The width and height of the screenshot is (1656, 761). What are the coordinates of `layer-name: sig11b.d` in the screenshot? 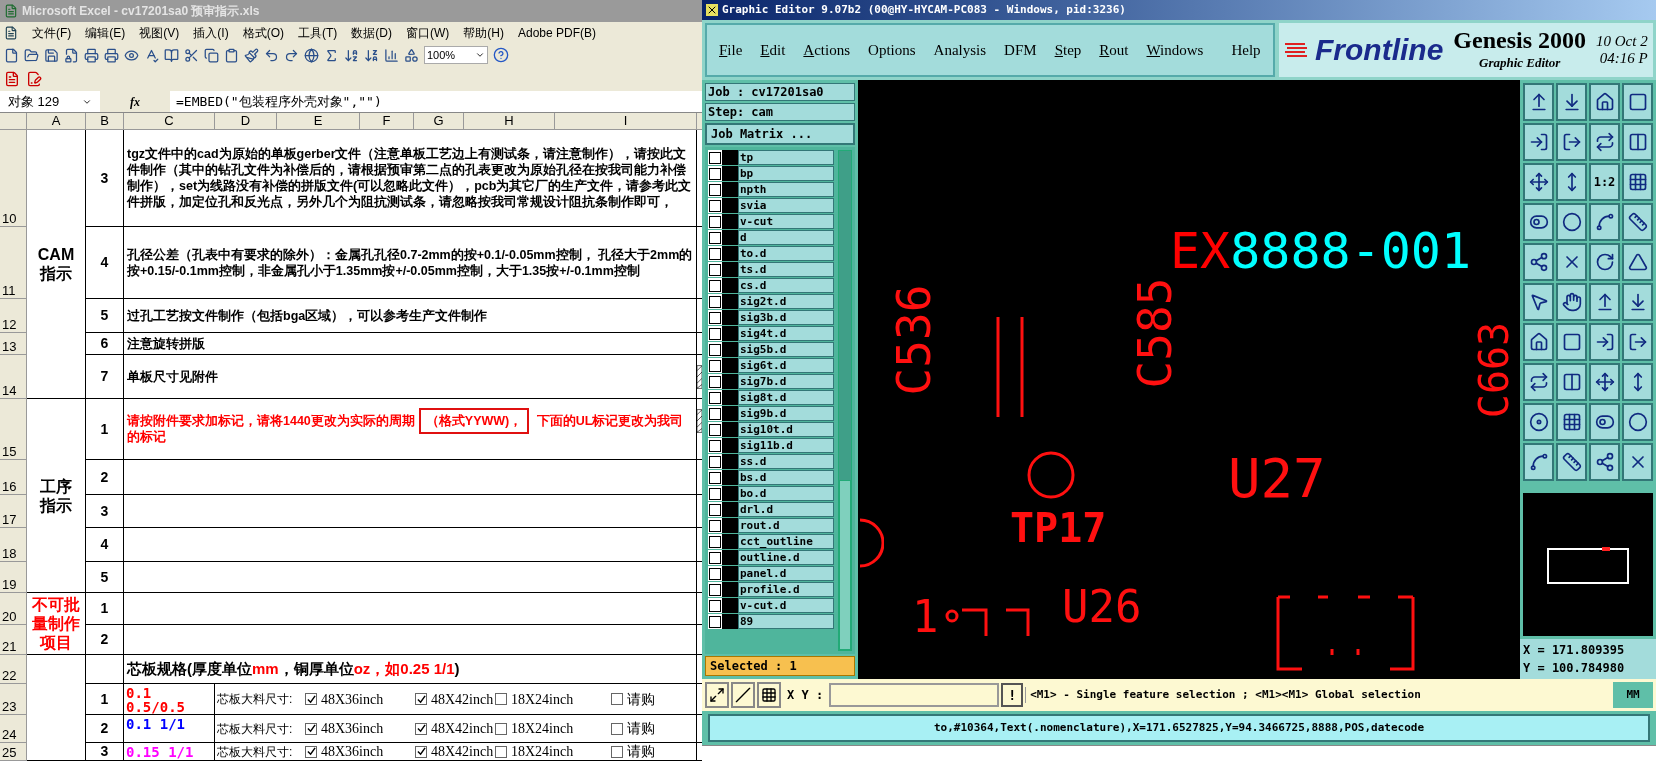 It's located at (786, 445).